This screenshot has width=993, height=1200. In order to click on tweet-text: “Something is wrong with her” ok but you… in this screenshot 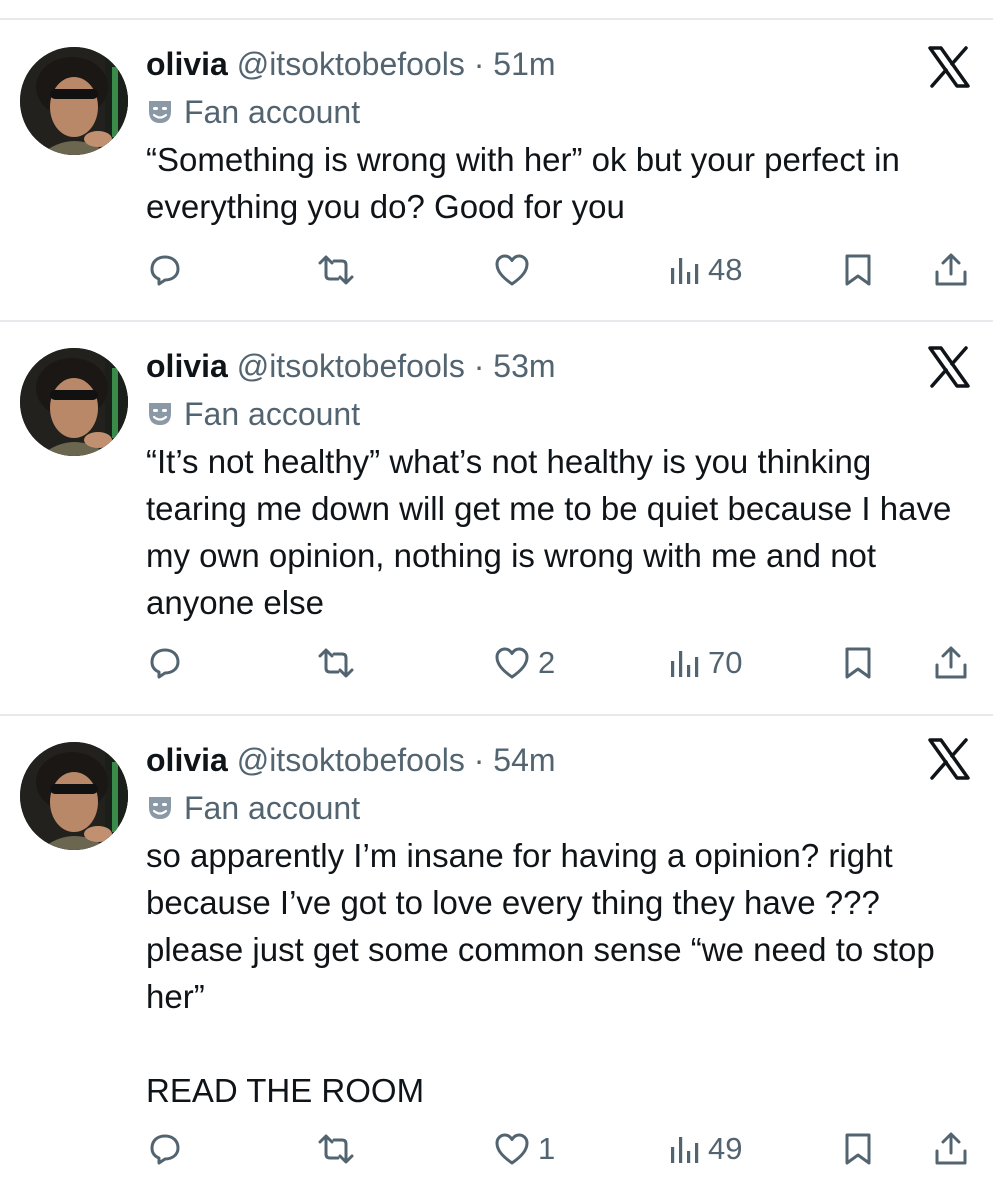, I will do `click(561, 183)`.